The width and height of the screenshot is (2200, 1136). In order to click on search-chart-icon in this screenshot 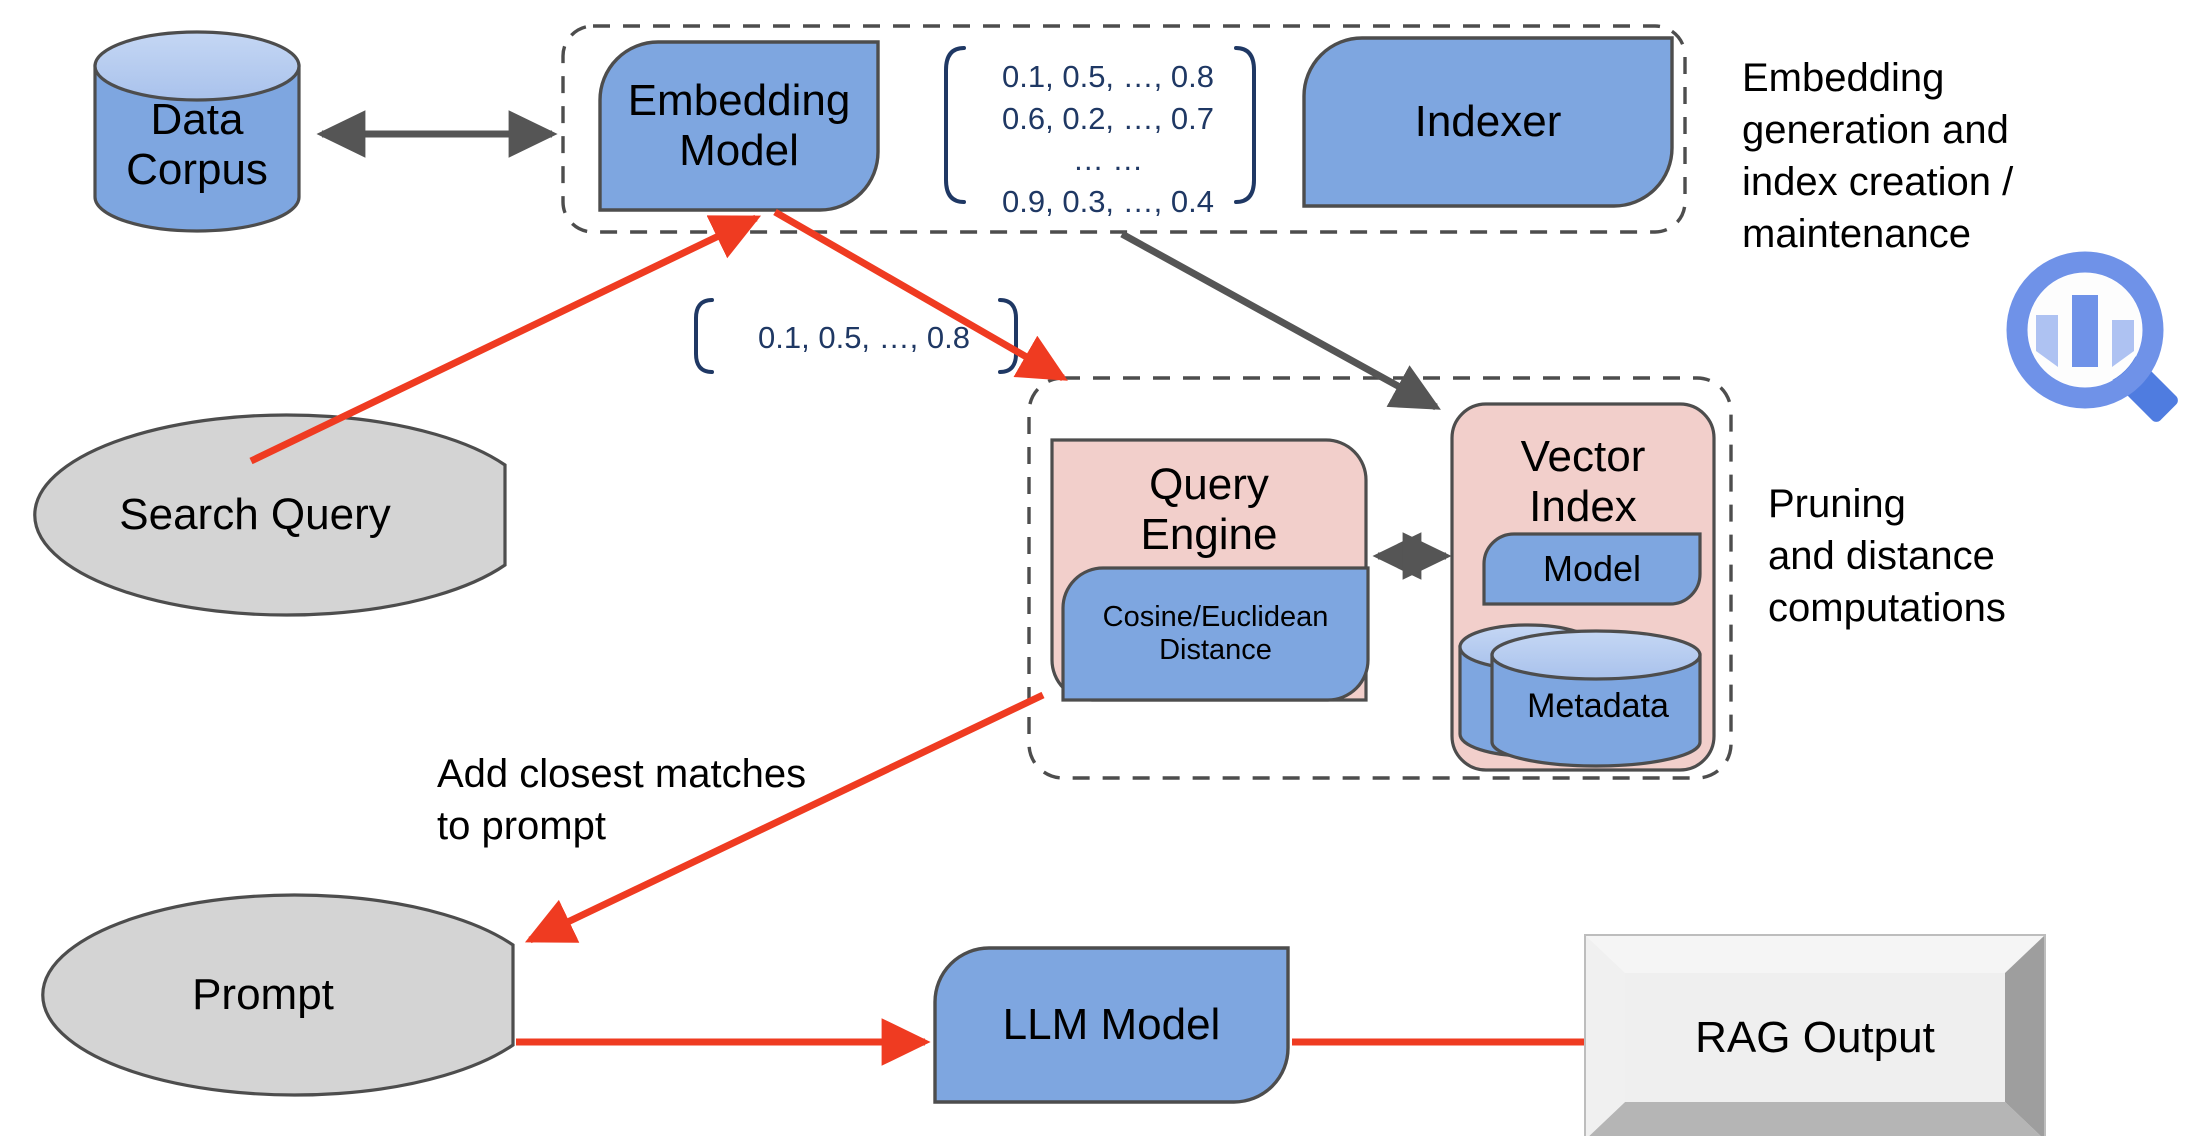, I will do `click(2092, 336)`.